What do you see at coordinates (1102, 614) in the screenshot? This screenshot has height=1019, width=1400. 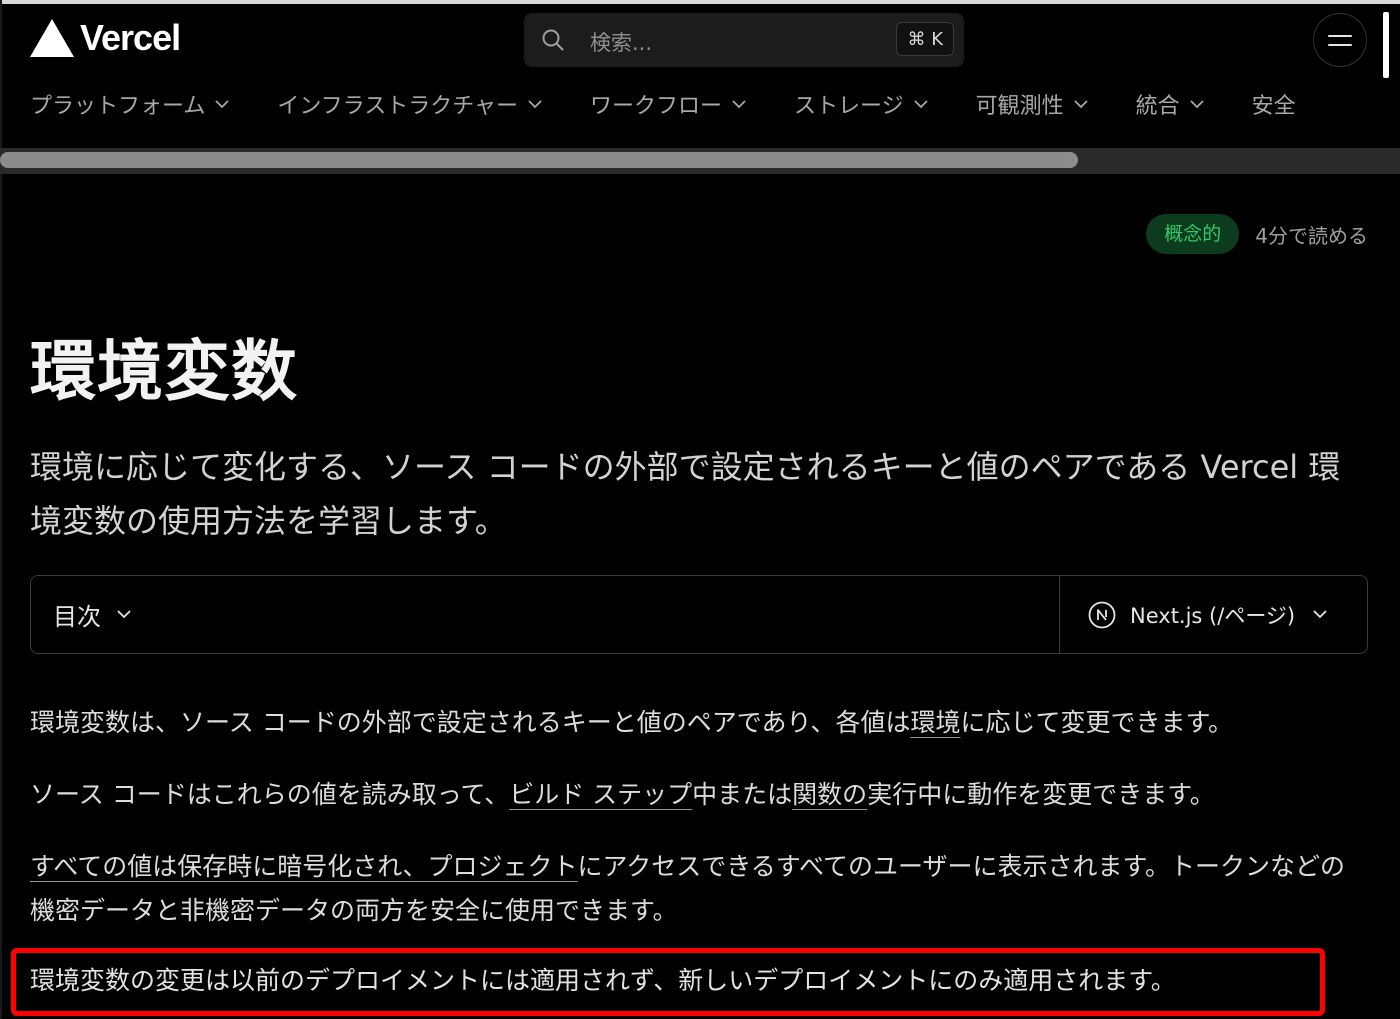 I see `nextjs-icon` at bounding box center [1102, 614].